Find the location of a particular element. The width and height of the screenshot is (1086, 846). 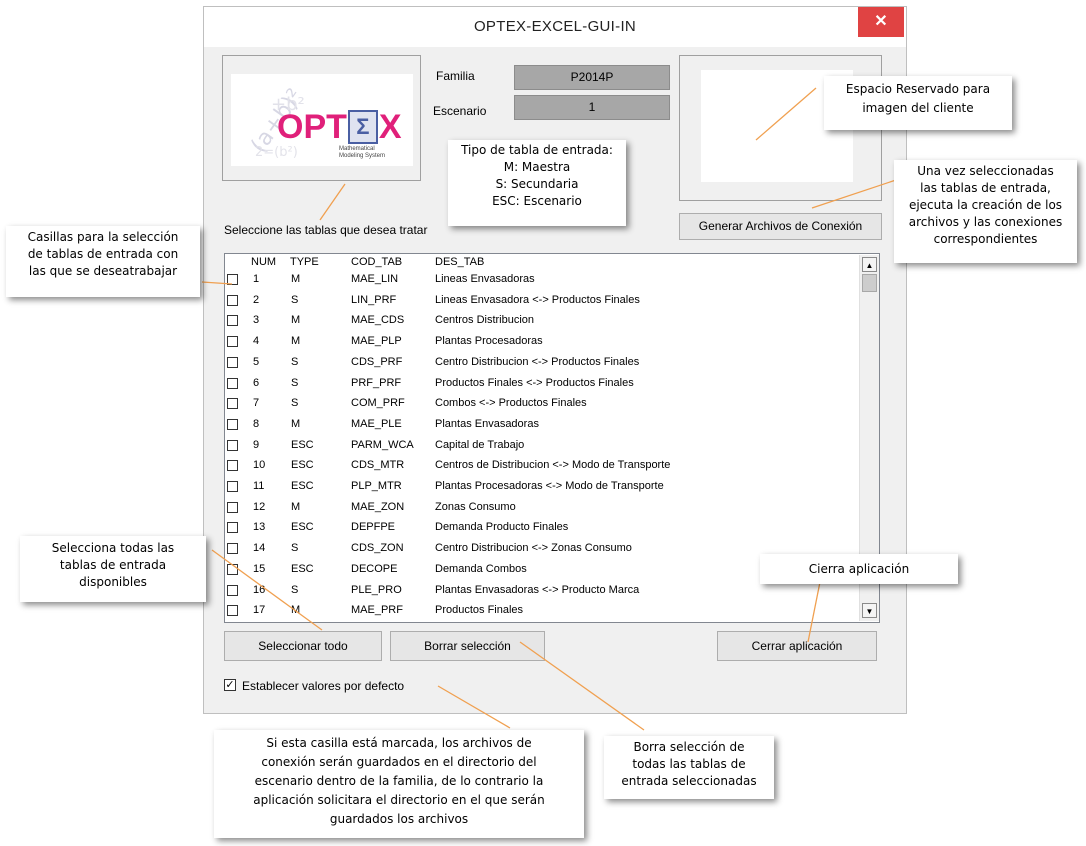

leader-si-esta is located at coordinates (474, 707).